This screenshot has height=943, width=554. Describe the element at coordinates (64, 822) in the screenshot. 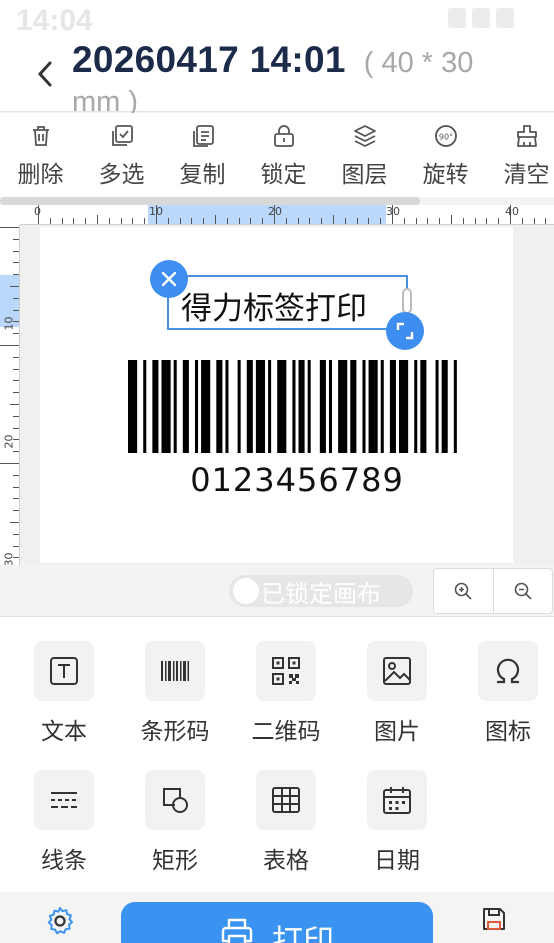

I see `add-line-button: 线条` at that location.